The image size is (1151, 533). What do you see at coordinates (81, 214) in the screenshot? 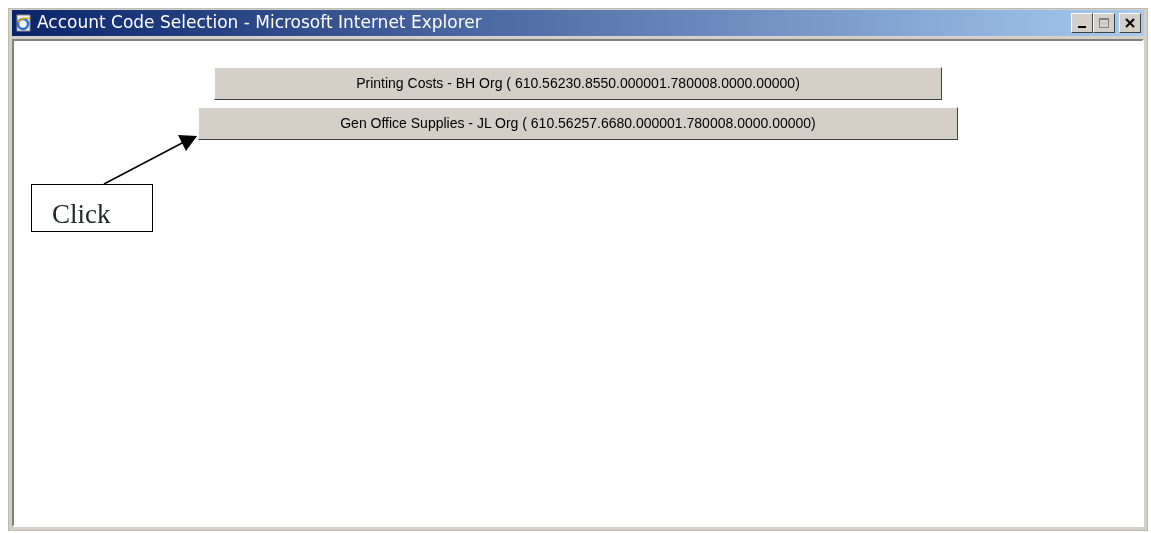
I see `callout-text: Click` at bounding box center [81, 214].